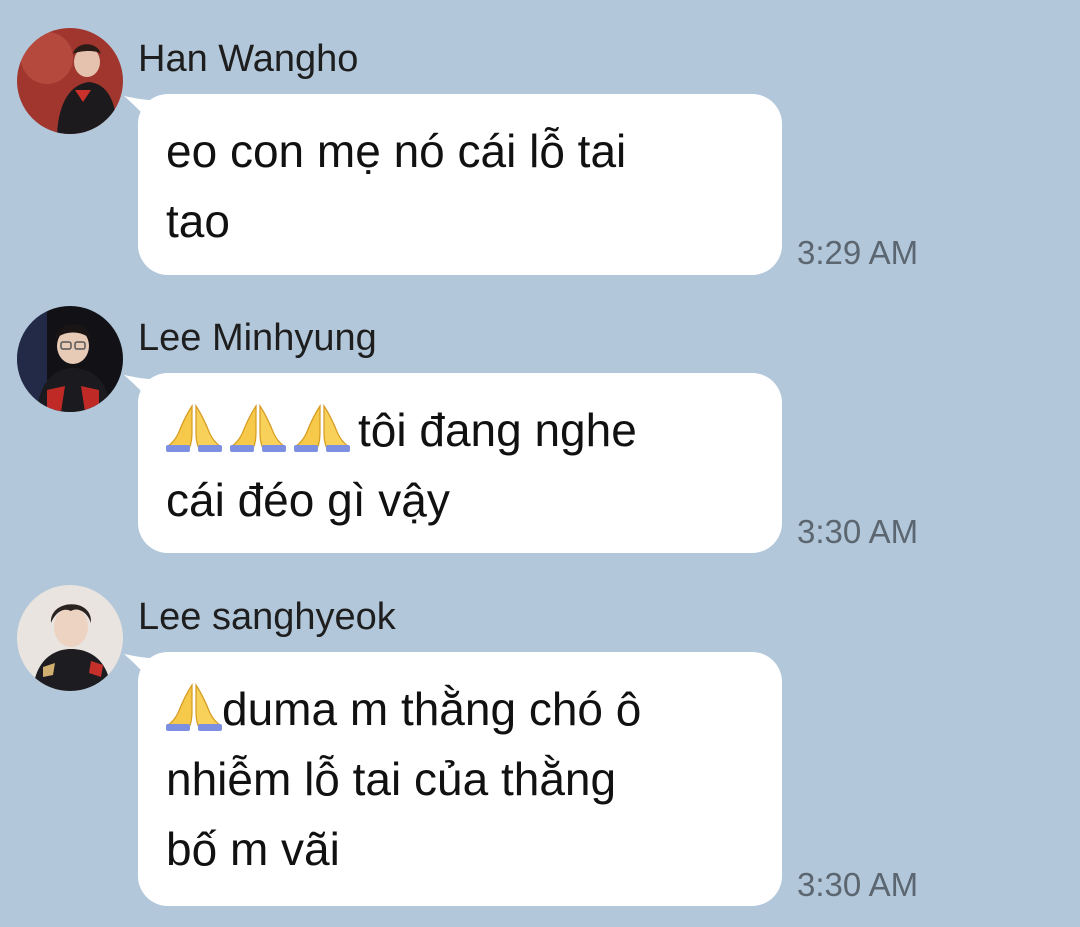  I want to click on message-text-line: eo con mẹ nó cái lỗ tai, so click(396, 151).